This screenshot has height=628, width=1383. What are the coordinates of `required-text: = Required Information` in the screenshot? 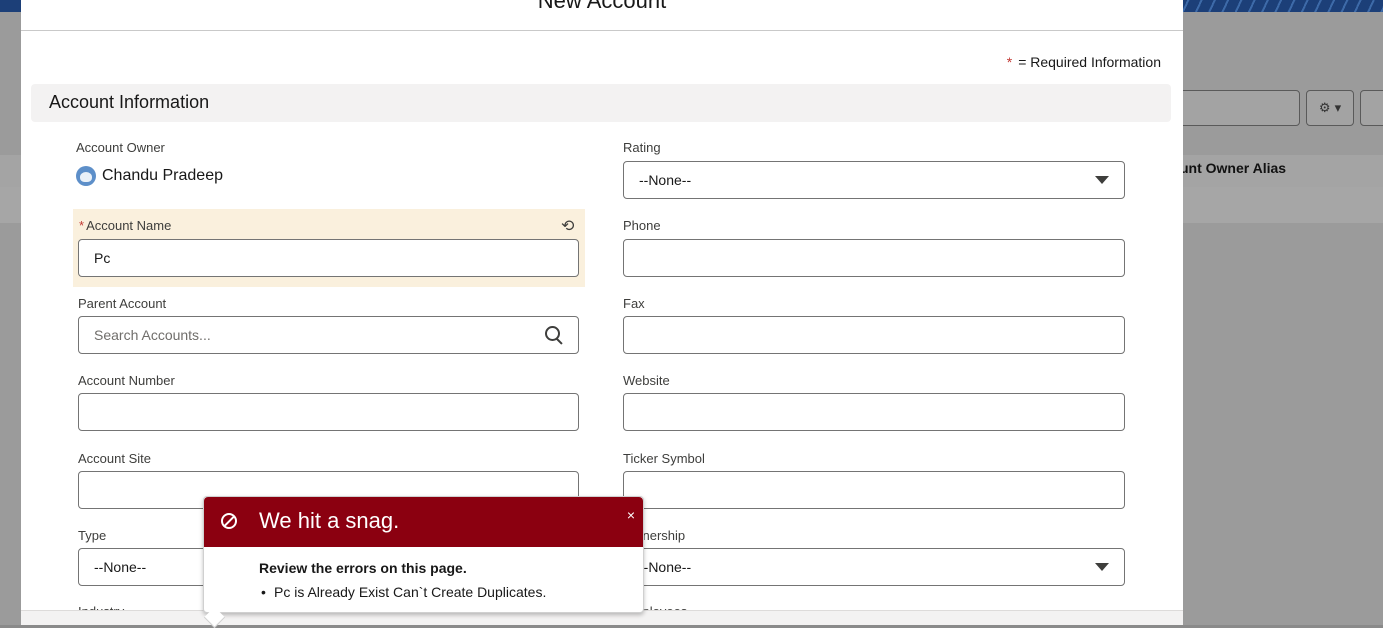 It's located at (1089, 62).